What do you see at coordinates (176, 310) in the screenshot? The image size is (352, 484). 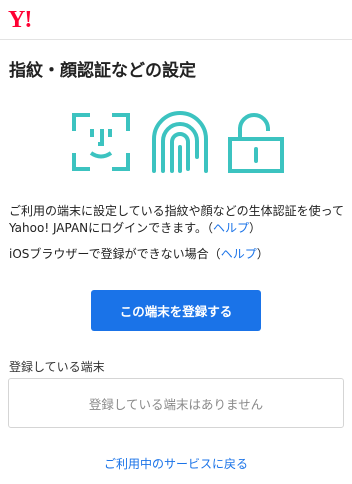 I see `register-device-button: この端末を登録する` at bounding box center [176, 310].